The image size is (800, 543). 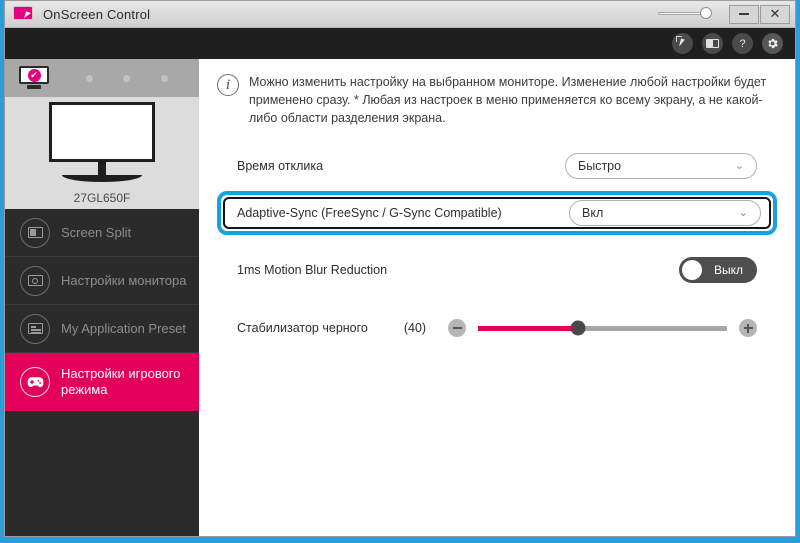 I want to click on opacity-knob, so click(x=706, y=13).